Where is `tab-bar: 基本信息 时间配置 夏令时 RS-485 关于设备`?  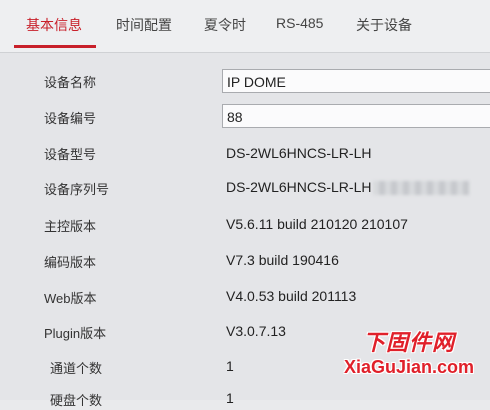
tab-bar: 基本信息 时间配置 夏令时 RS-485 关于设备 is located at coordinates (245, 26).